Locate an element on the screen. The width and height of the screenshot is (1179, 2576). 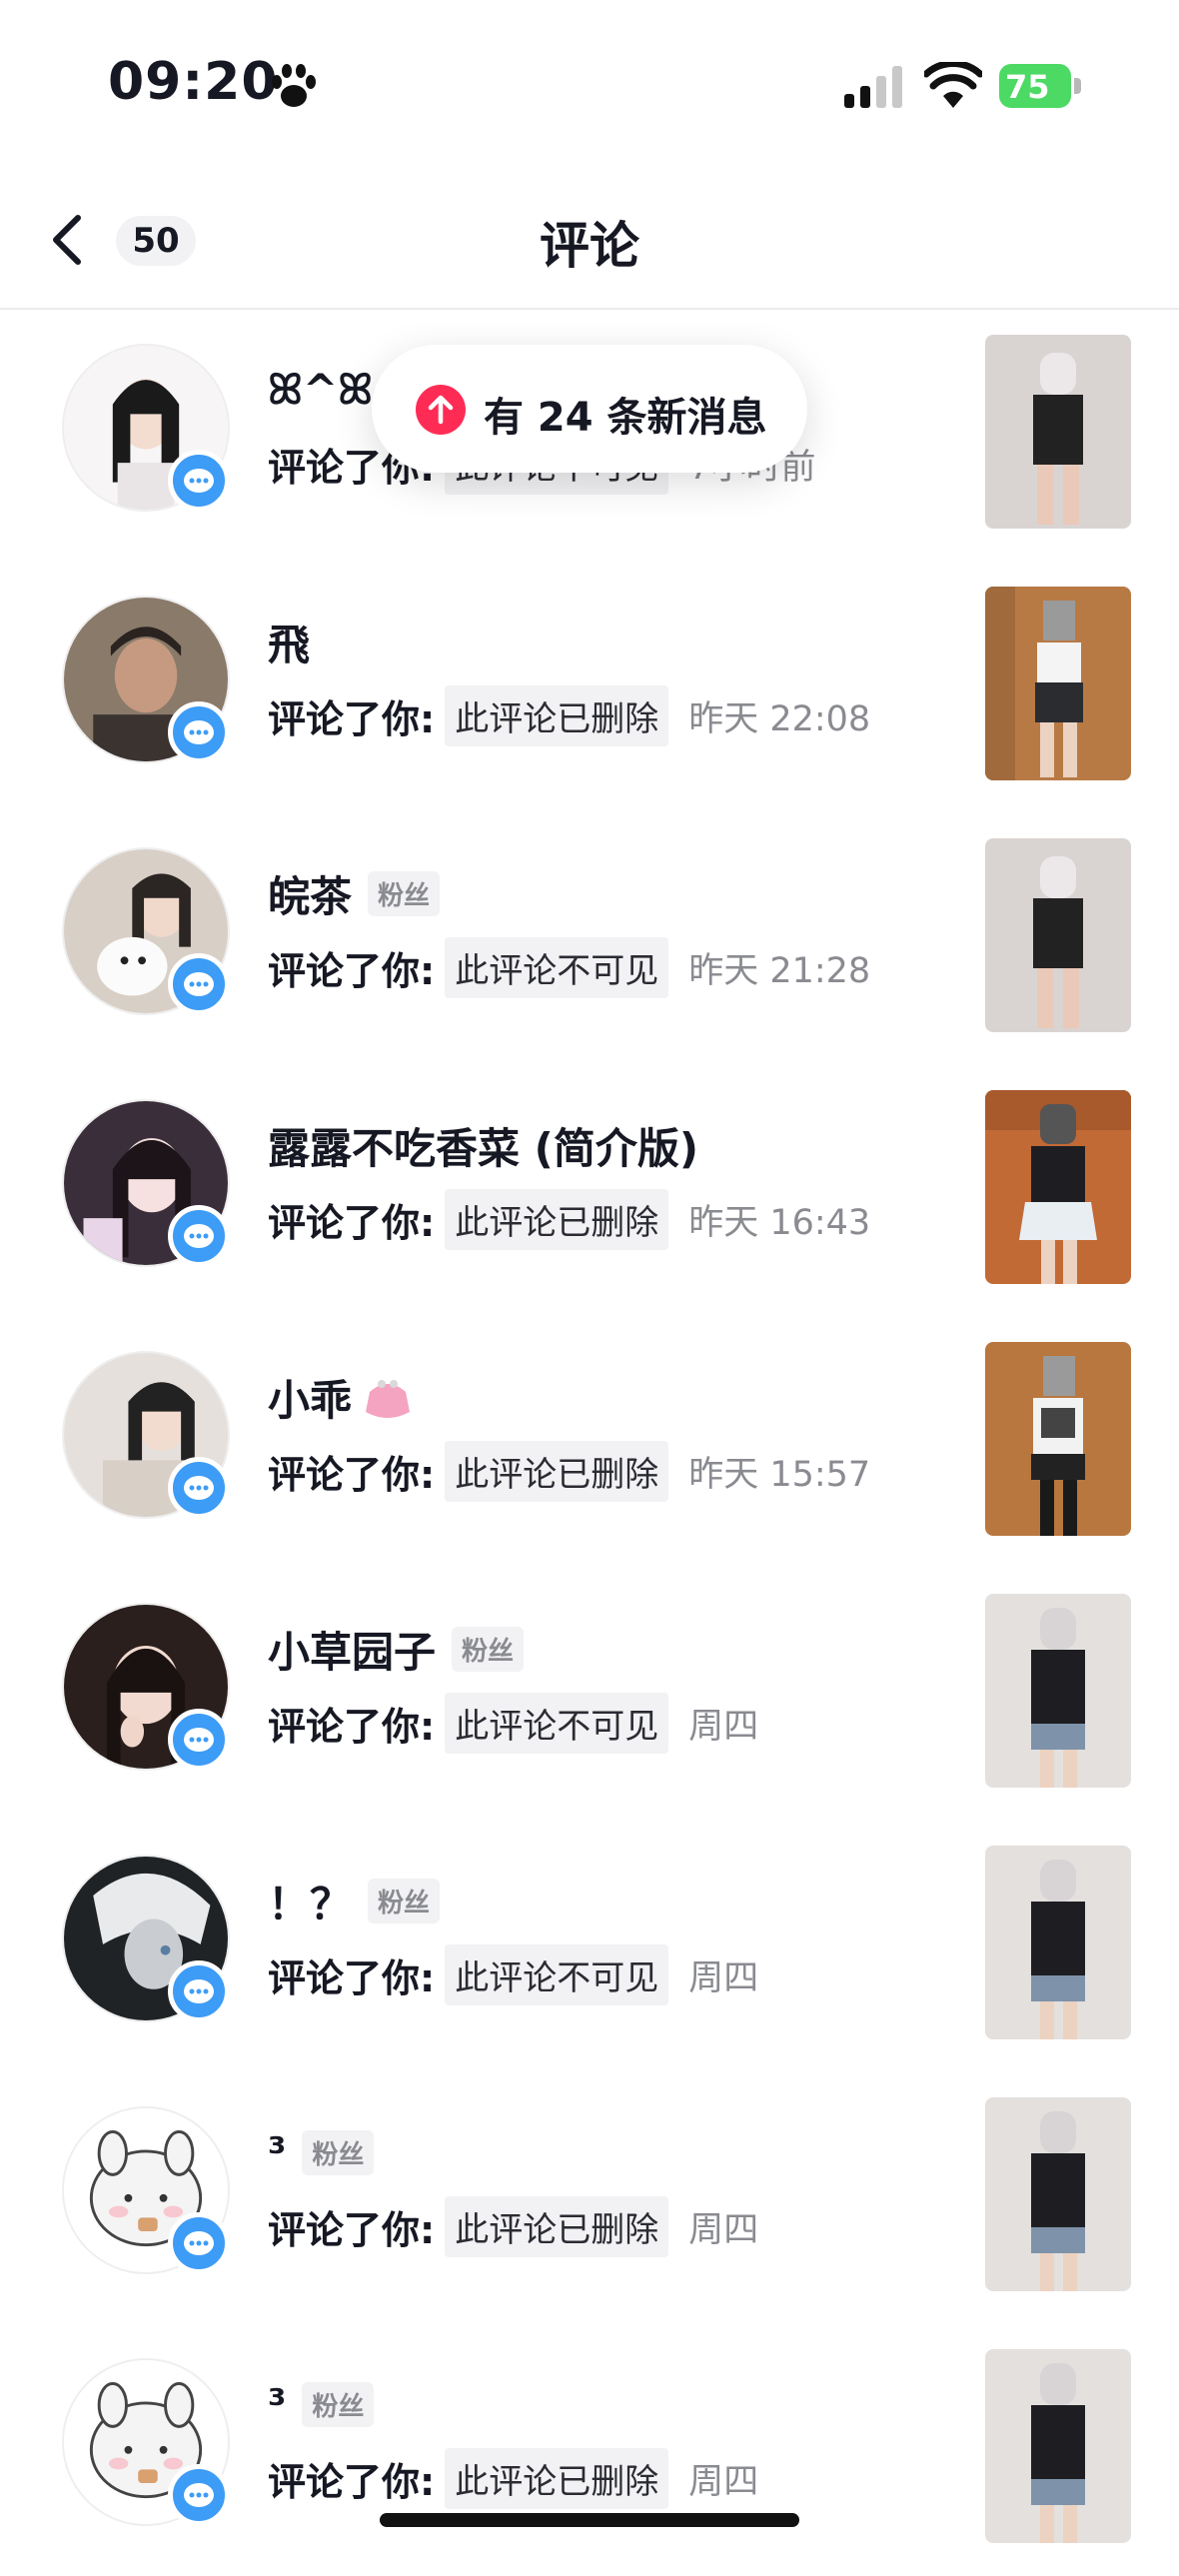
username: 飛 is located at coordinates (289, 642).